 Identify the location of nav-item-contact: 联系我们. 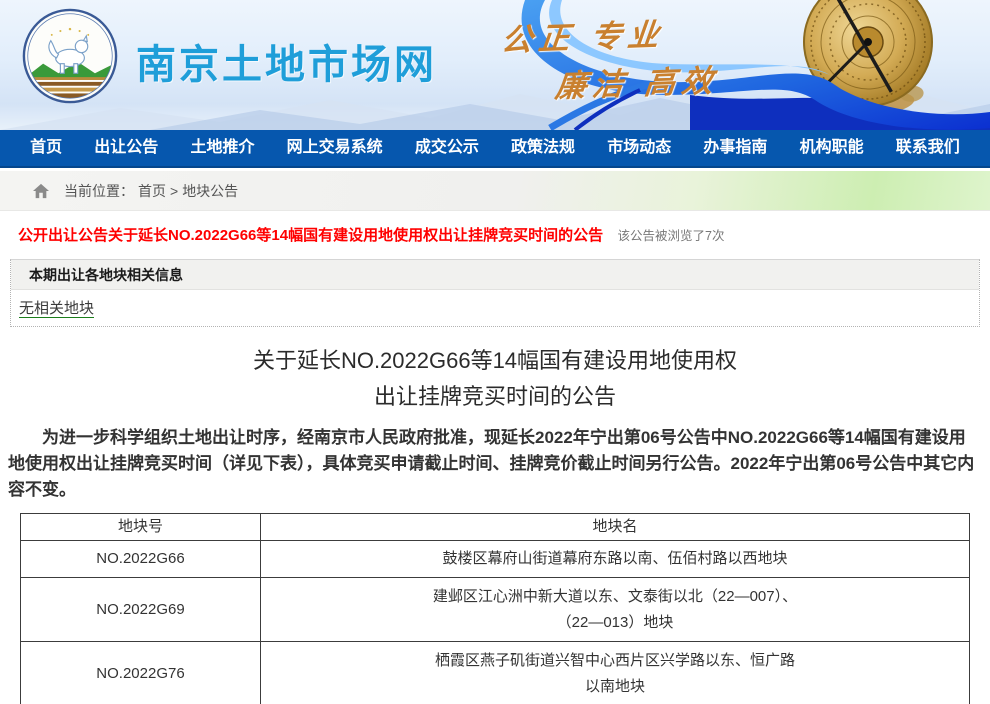
(928, 148).